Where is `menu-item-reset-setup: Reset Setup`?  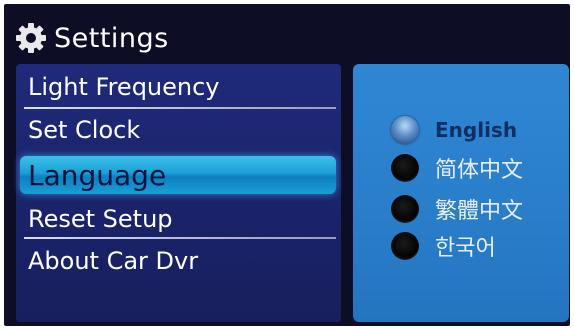
menu-item-reset-setup: Reset Setup is located at coordinates (178, 219).